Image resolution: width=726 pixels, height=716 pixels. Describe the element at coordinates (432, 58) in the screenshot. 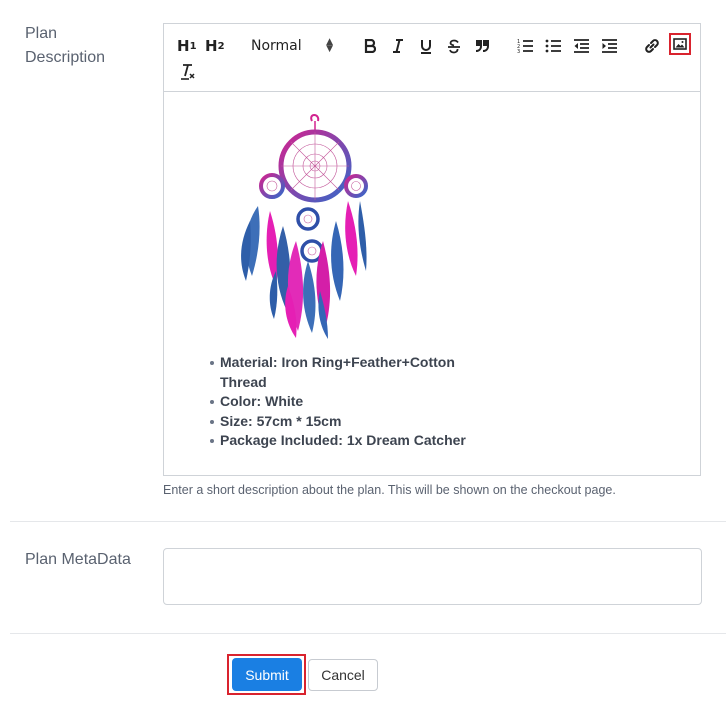

I see `editor-toolbar: H1 H2 Normal ▲ ▼ 123` at that location.